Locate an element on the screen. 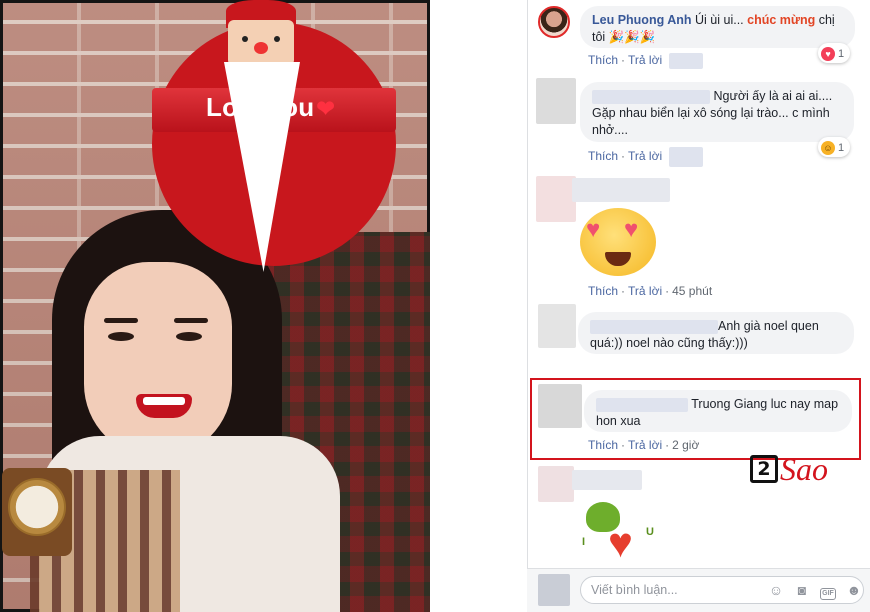 This screenshot has height=612, width=870. sticker-caption: Loveyou❤ is located at coordinates (270, 107).